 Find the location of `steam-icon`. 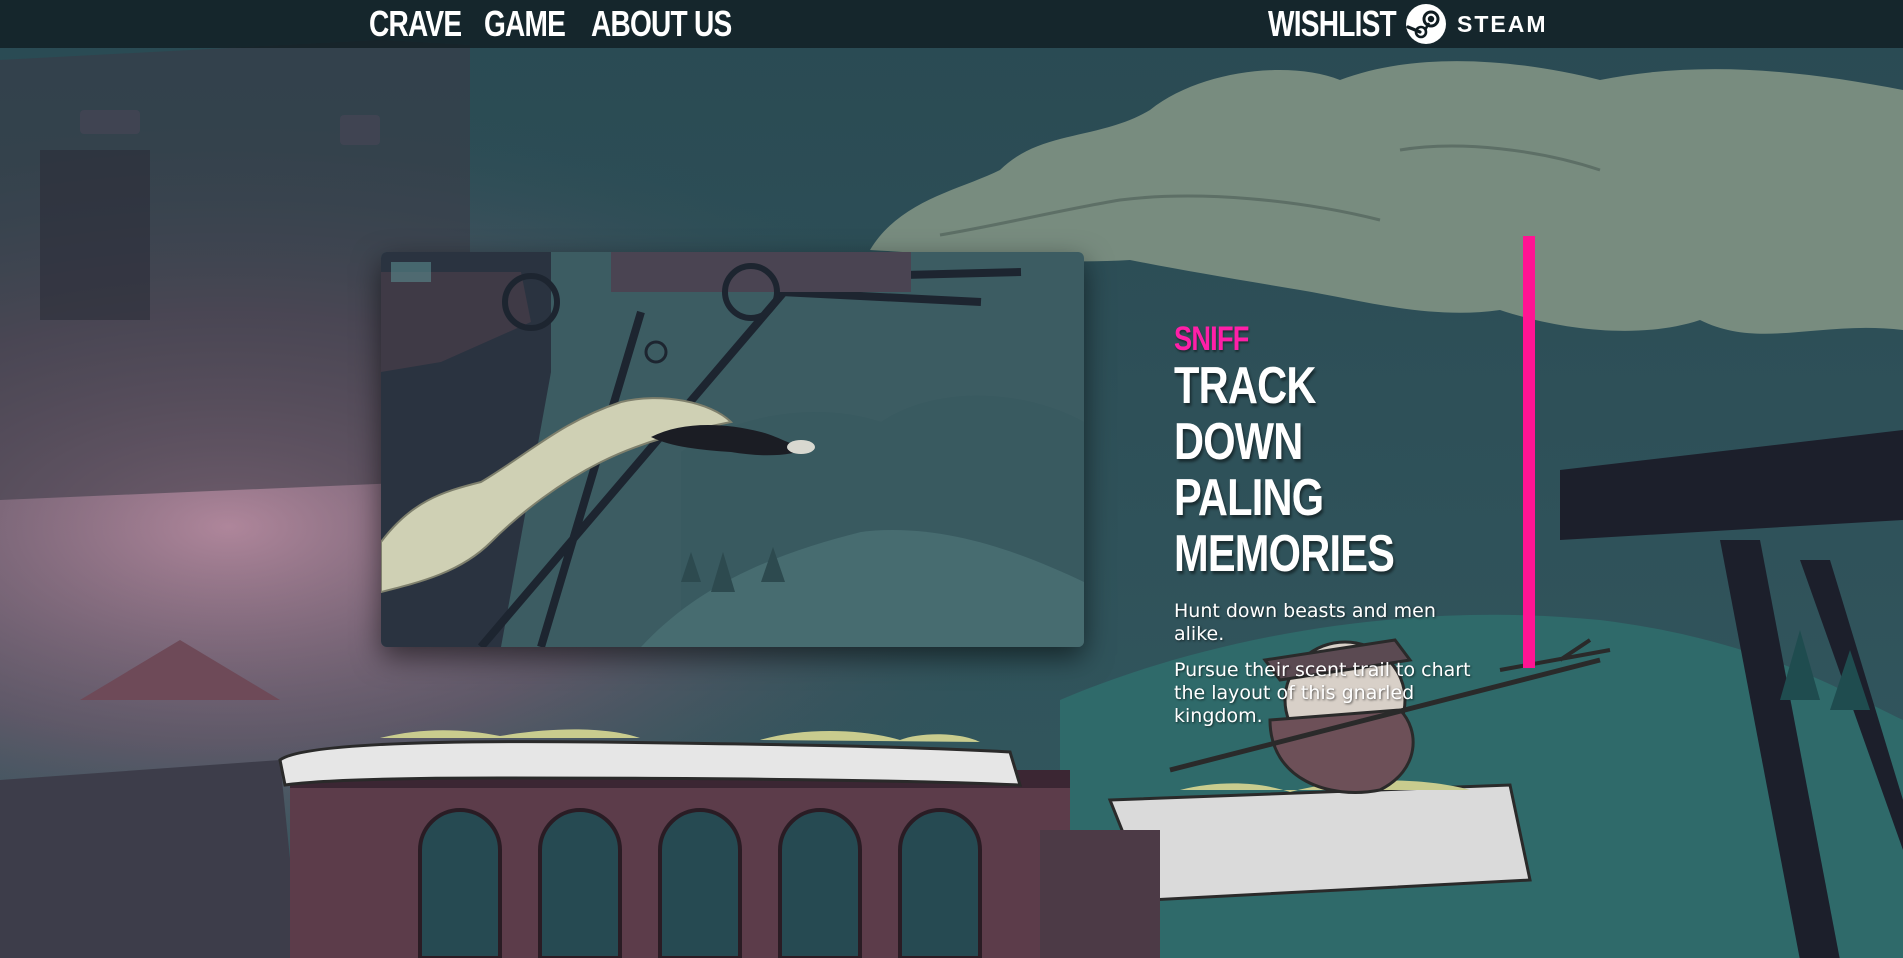

steam-icon is located at coordinates (1426, 24).